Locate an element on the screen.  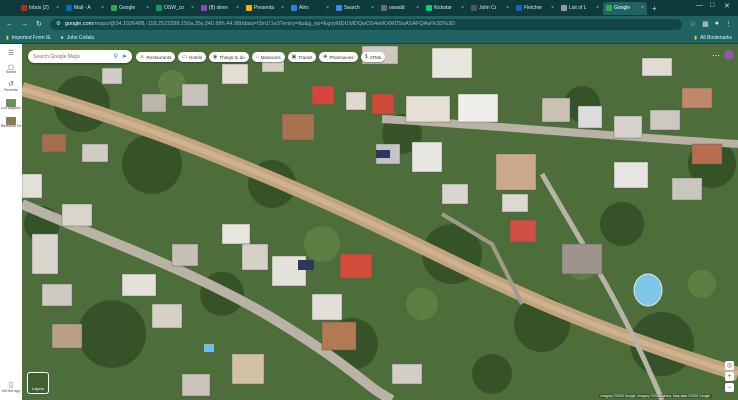
tab-label: Inbox (2) is located at coordinates (39, 8).